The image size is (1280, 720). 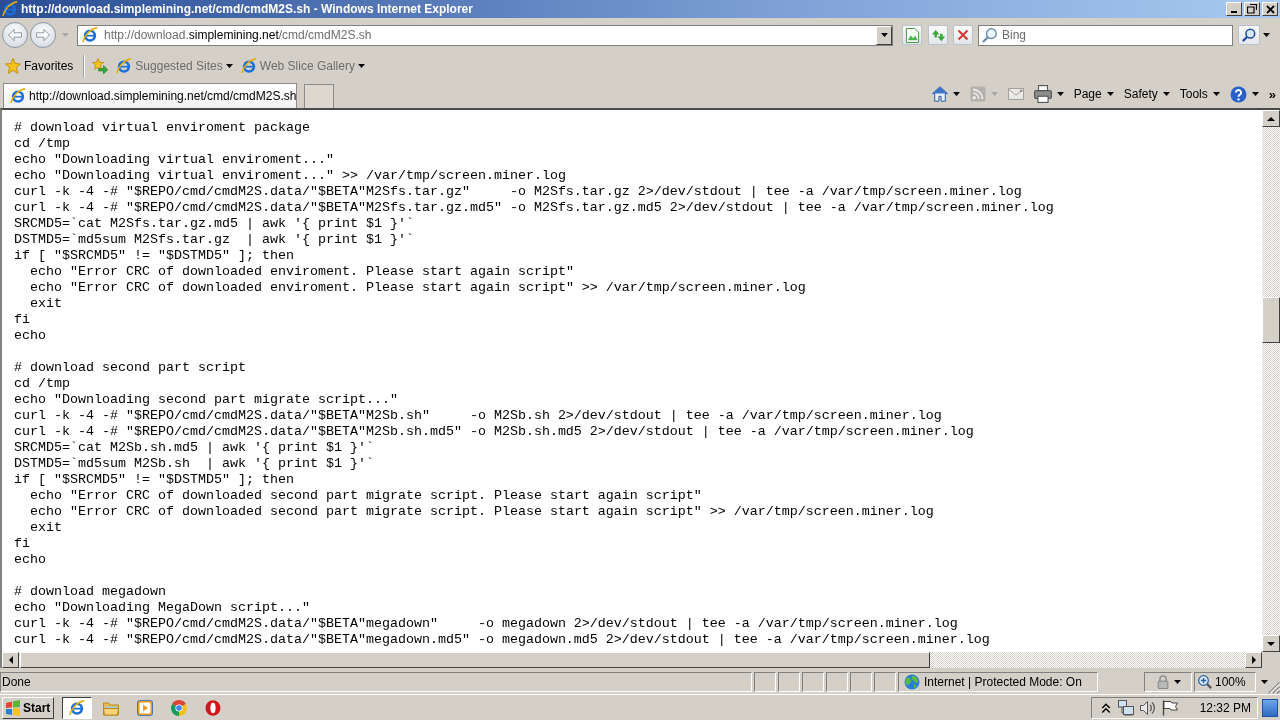 What do you see at coordinates (1233, 682) in the screenshot?
I see `zoom-button: 100%` at bounding box center [1233, 682].